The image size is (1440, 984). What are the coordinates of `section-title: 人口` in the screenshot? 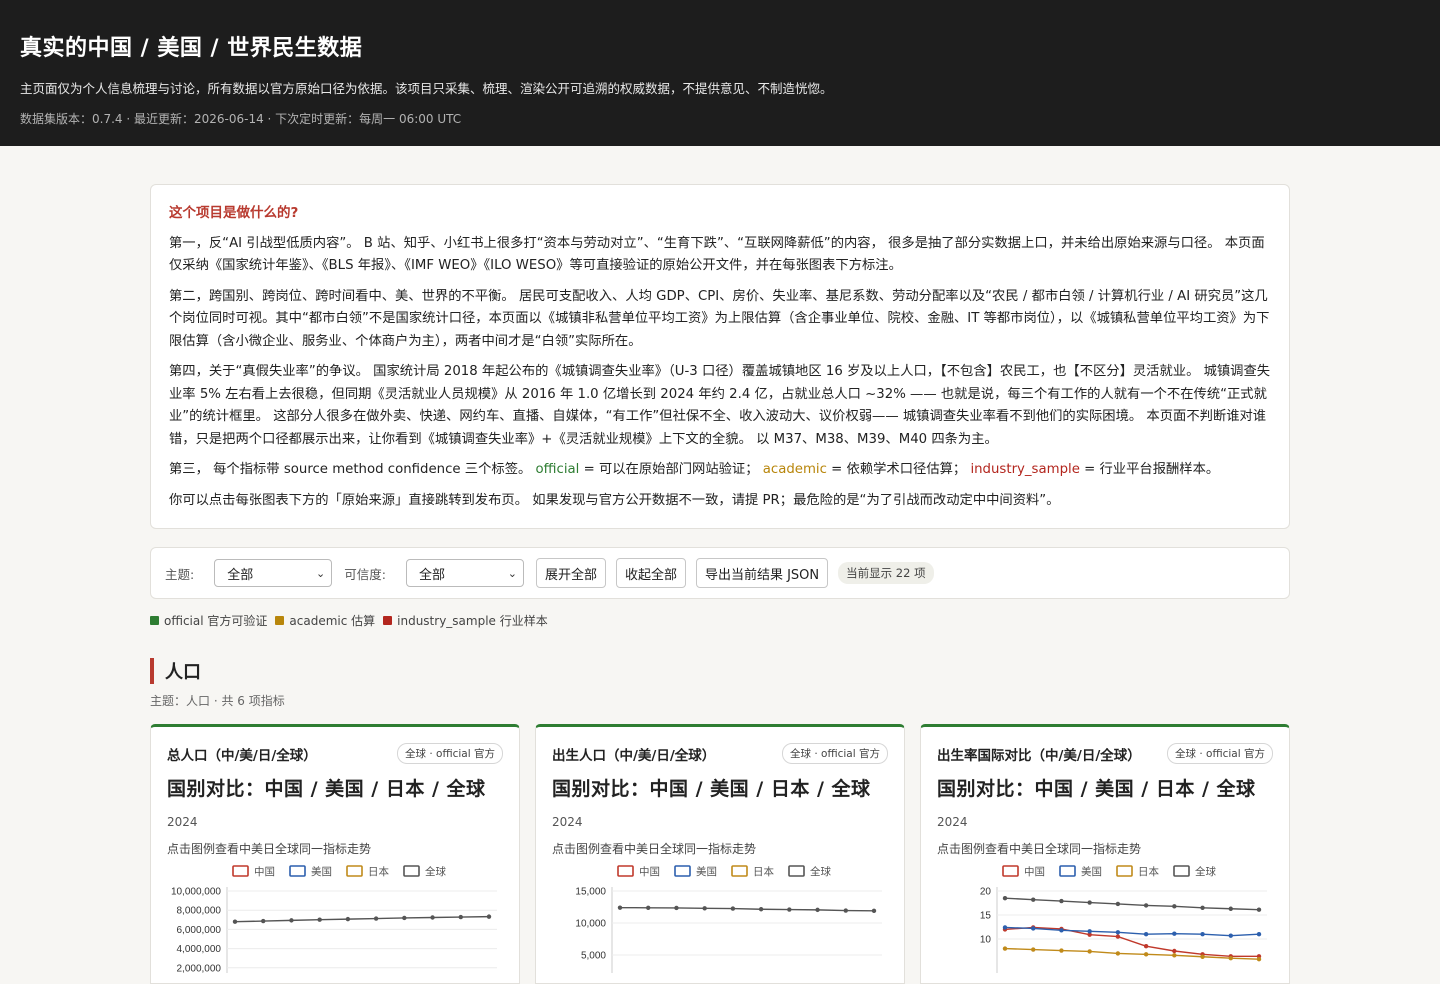 It's located at (183, 672).